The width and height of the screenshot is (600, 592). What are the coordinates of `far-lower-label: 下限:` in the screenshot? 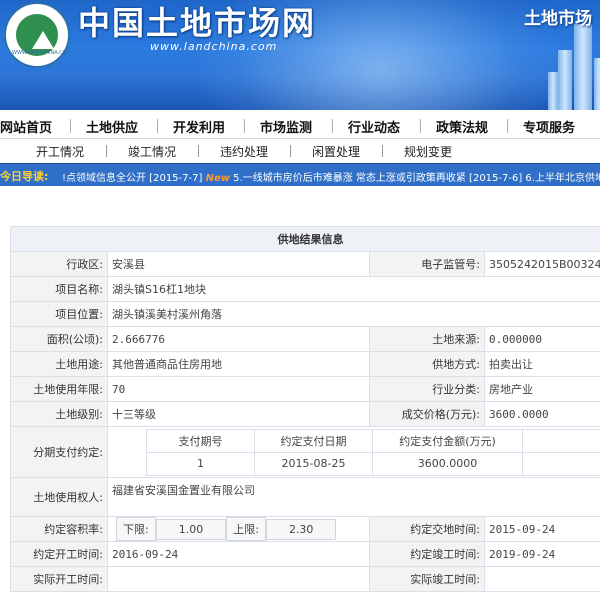 It's located at (136, 529).